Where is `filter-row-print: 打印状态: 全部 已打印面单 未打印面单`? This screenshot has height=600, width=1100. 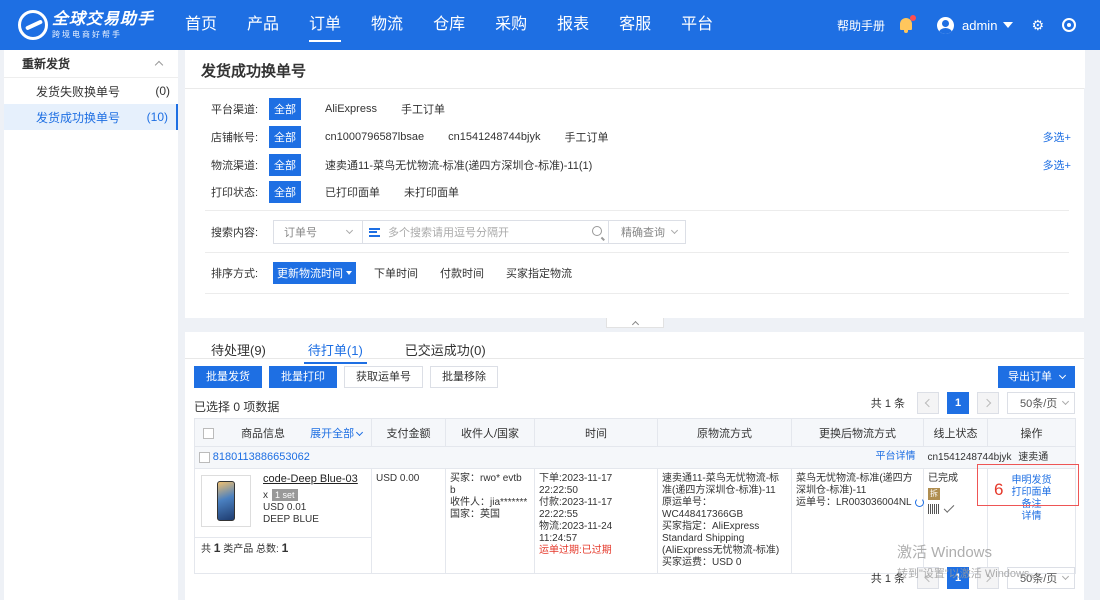
filter-row-print: 打印状态: 全部 已打印面单 未打印面单 is located at coordinates (641, 192).